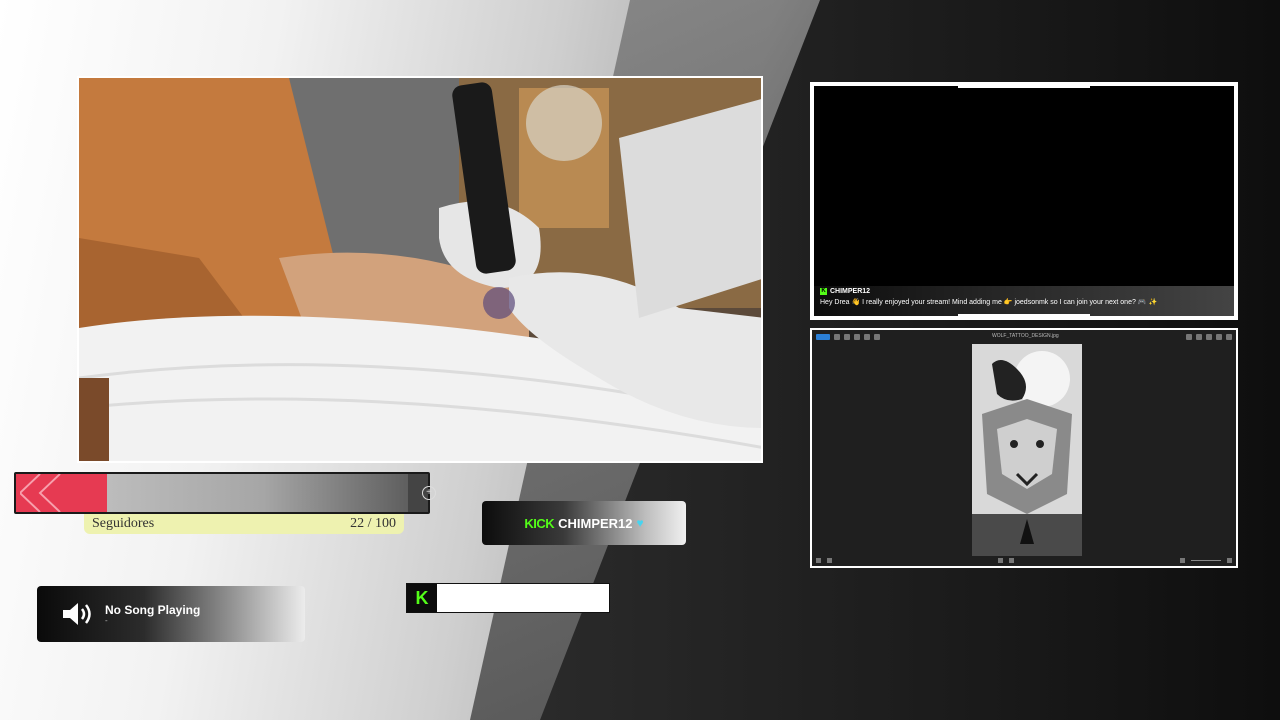 Image resolution: width=1280 pixels, height=720 pixels. I want to click on edit-tool-button, so click(867, 337).